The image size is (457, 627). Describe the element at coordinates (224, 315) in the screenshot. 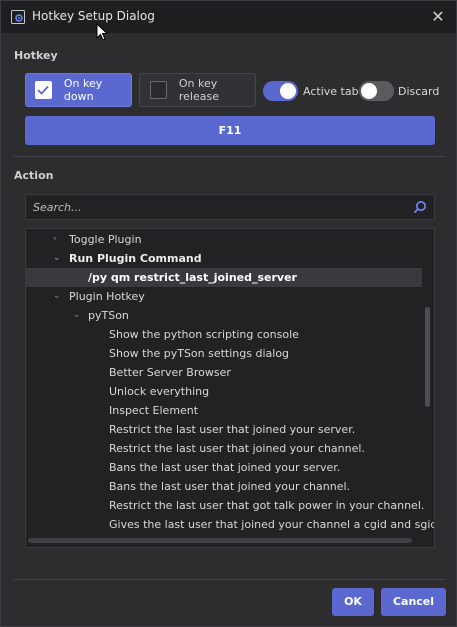

I see `tree-item: ⌄ pyTSon` at that location.